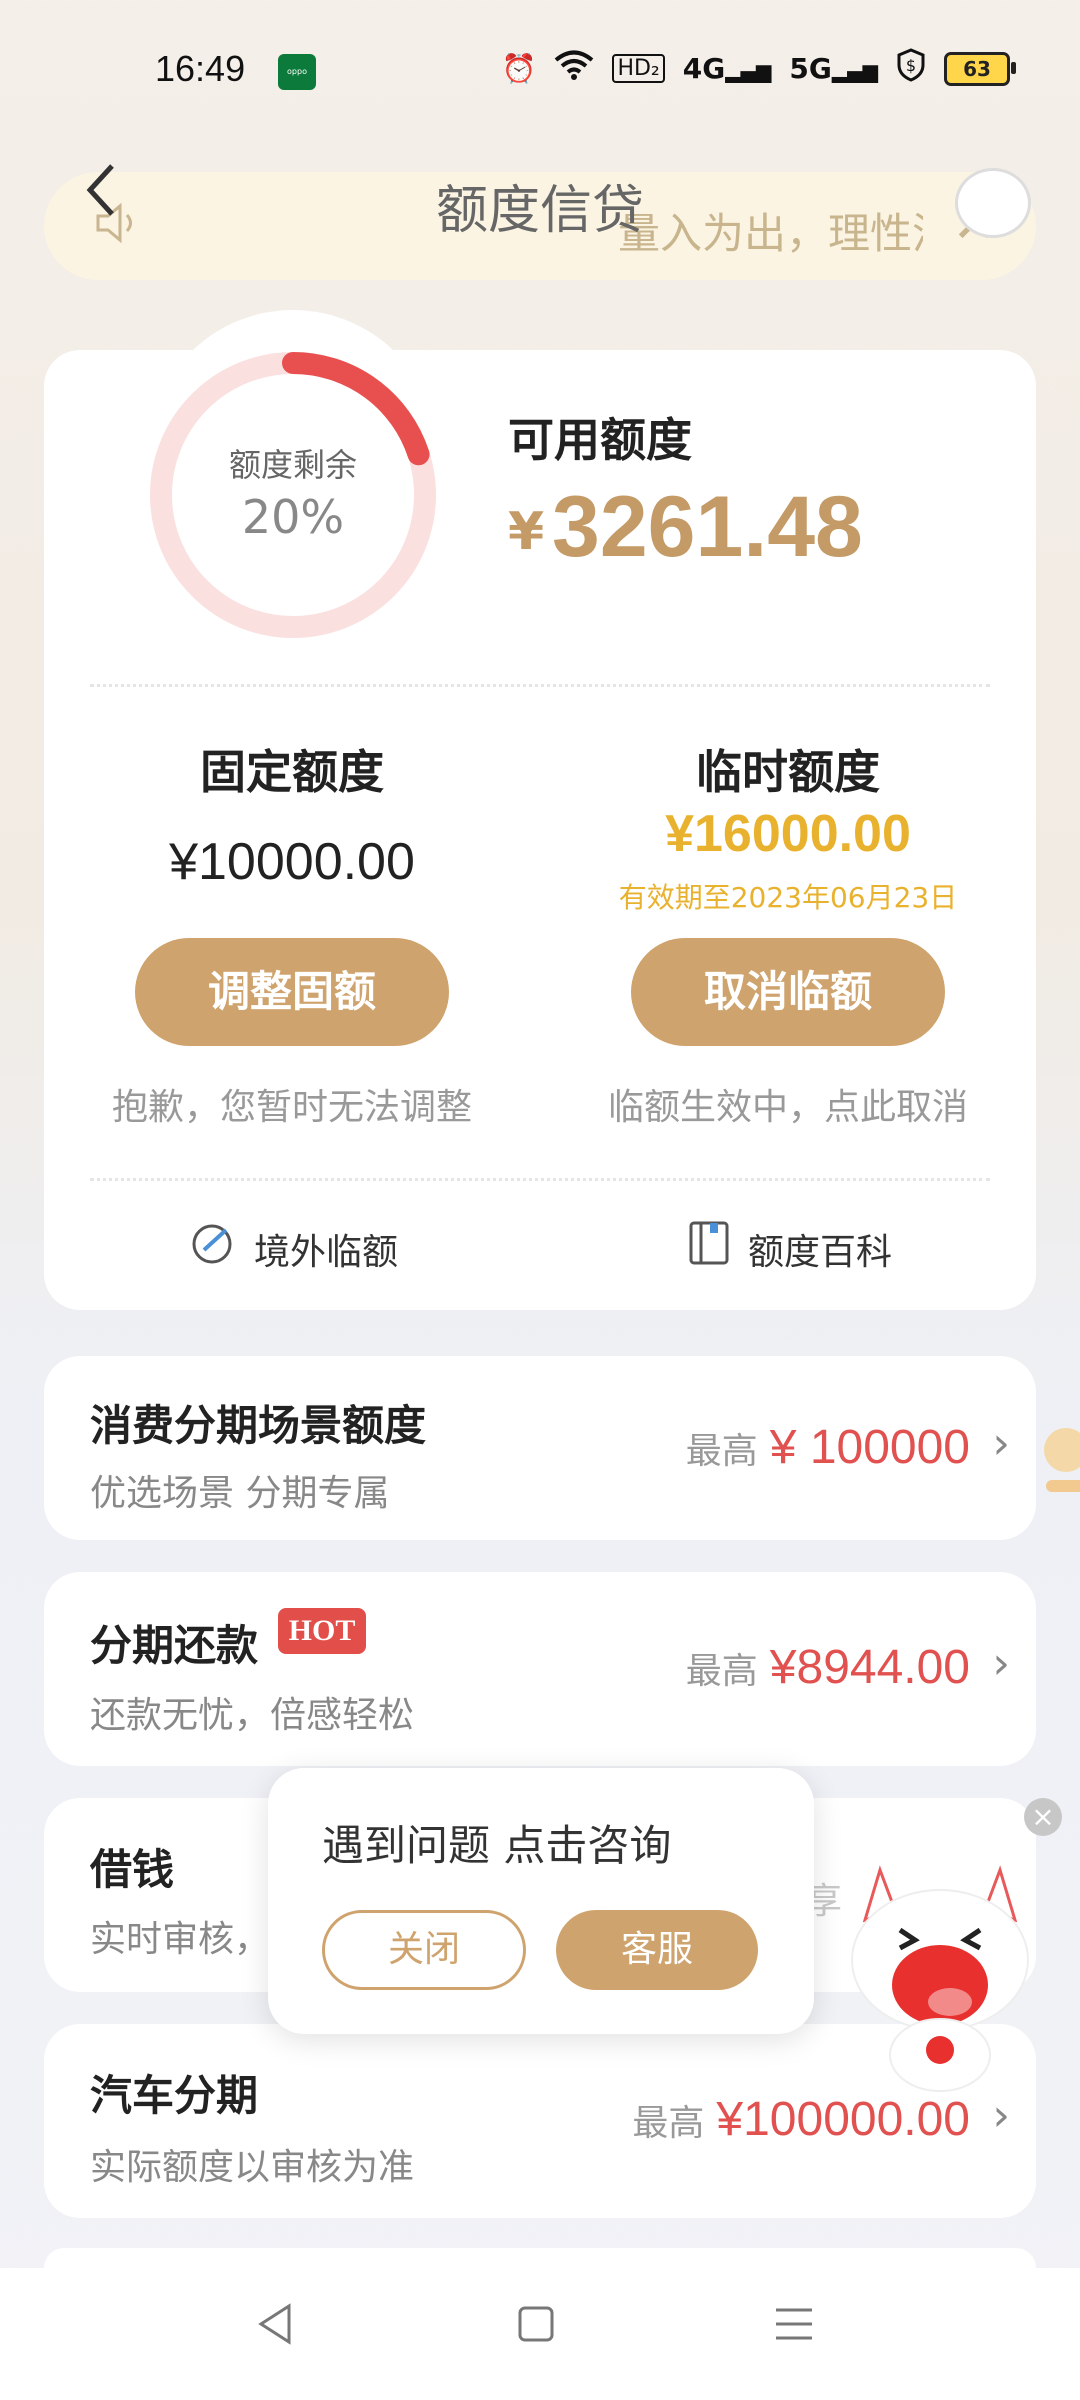  Describe the element at coordinates (843, 2119) in the screenshot. I see `amount-value: ¥100000.00` at that location.